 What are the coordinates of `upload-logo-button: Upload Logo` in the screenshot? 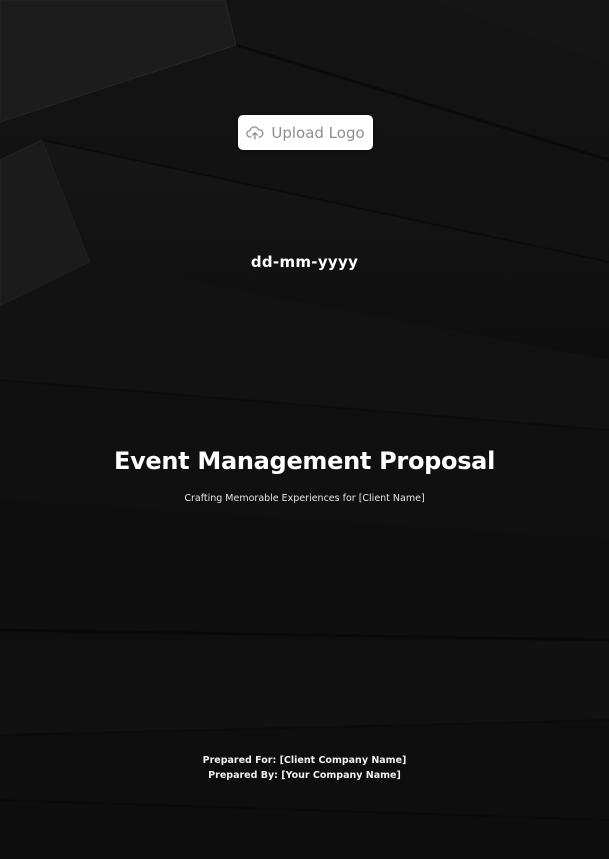 It's located at (305, 132).